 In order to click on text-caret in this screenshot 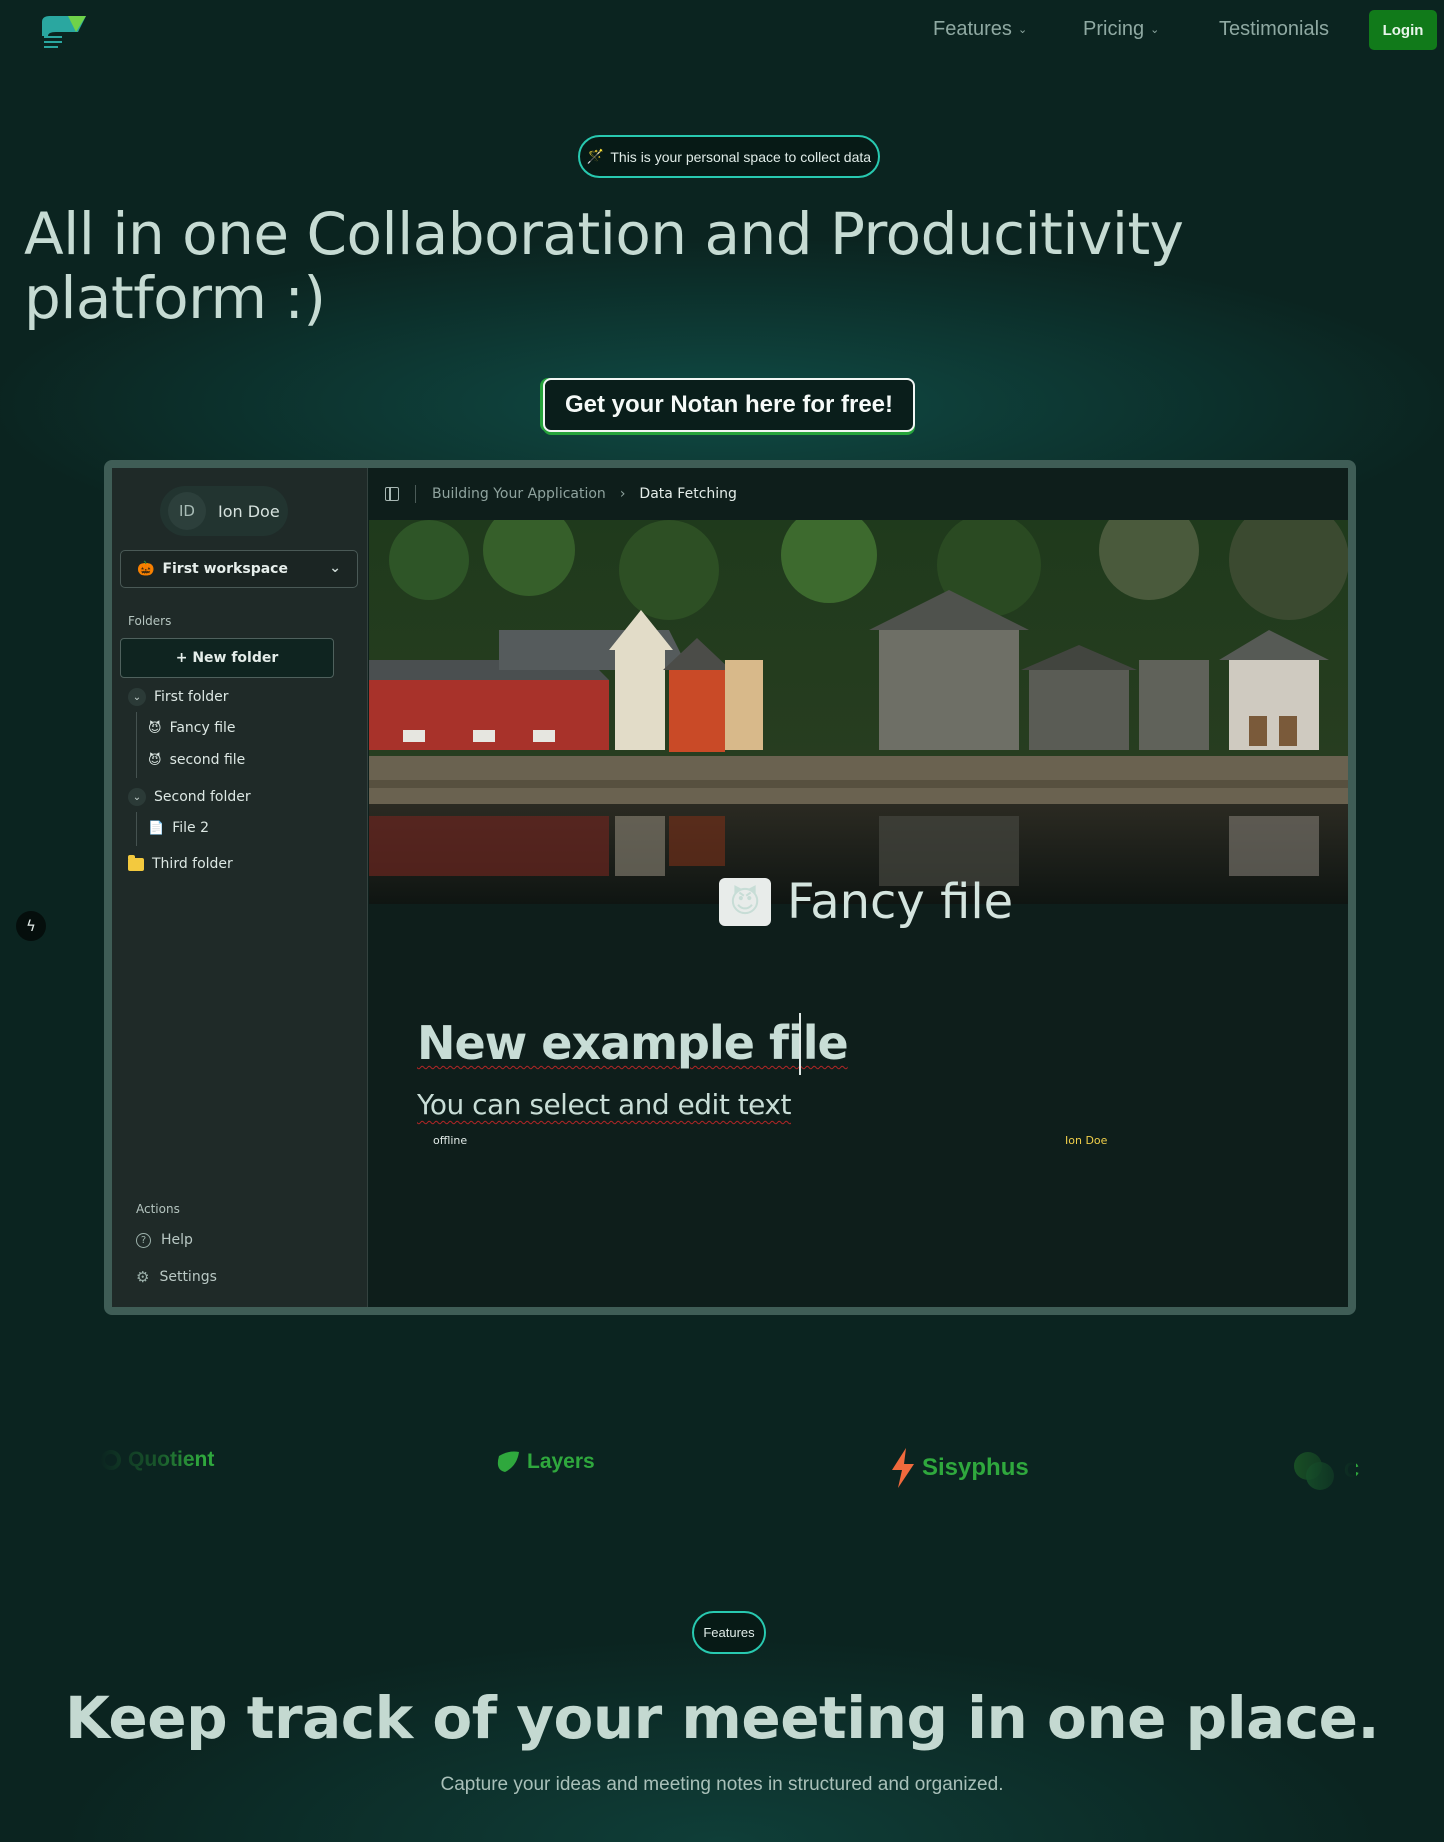, I will do `click(800, 1044)`.